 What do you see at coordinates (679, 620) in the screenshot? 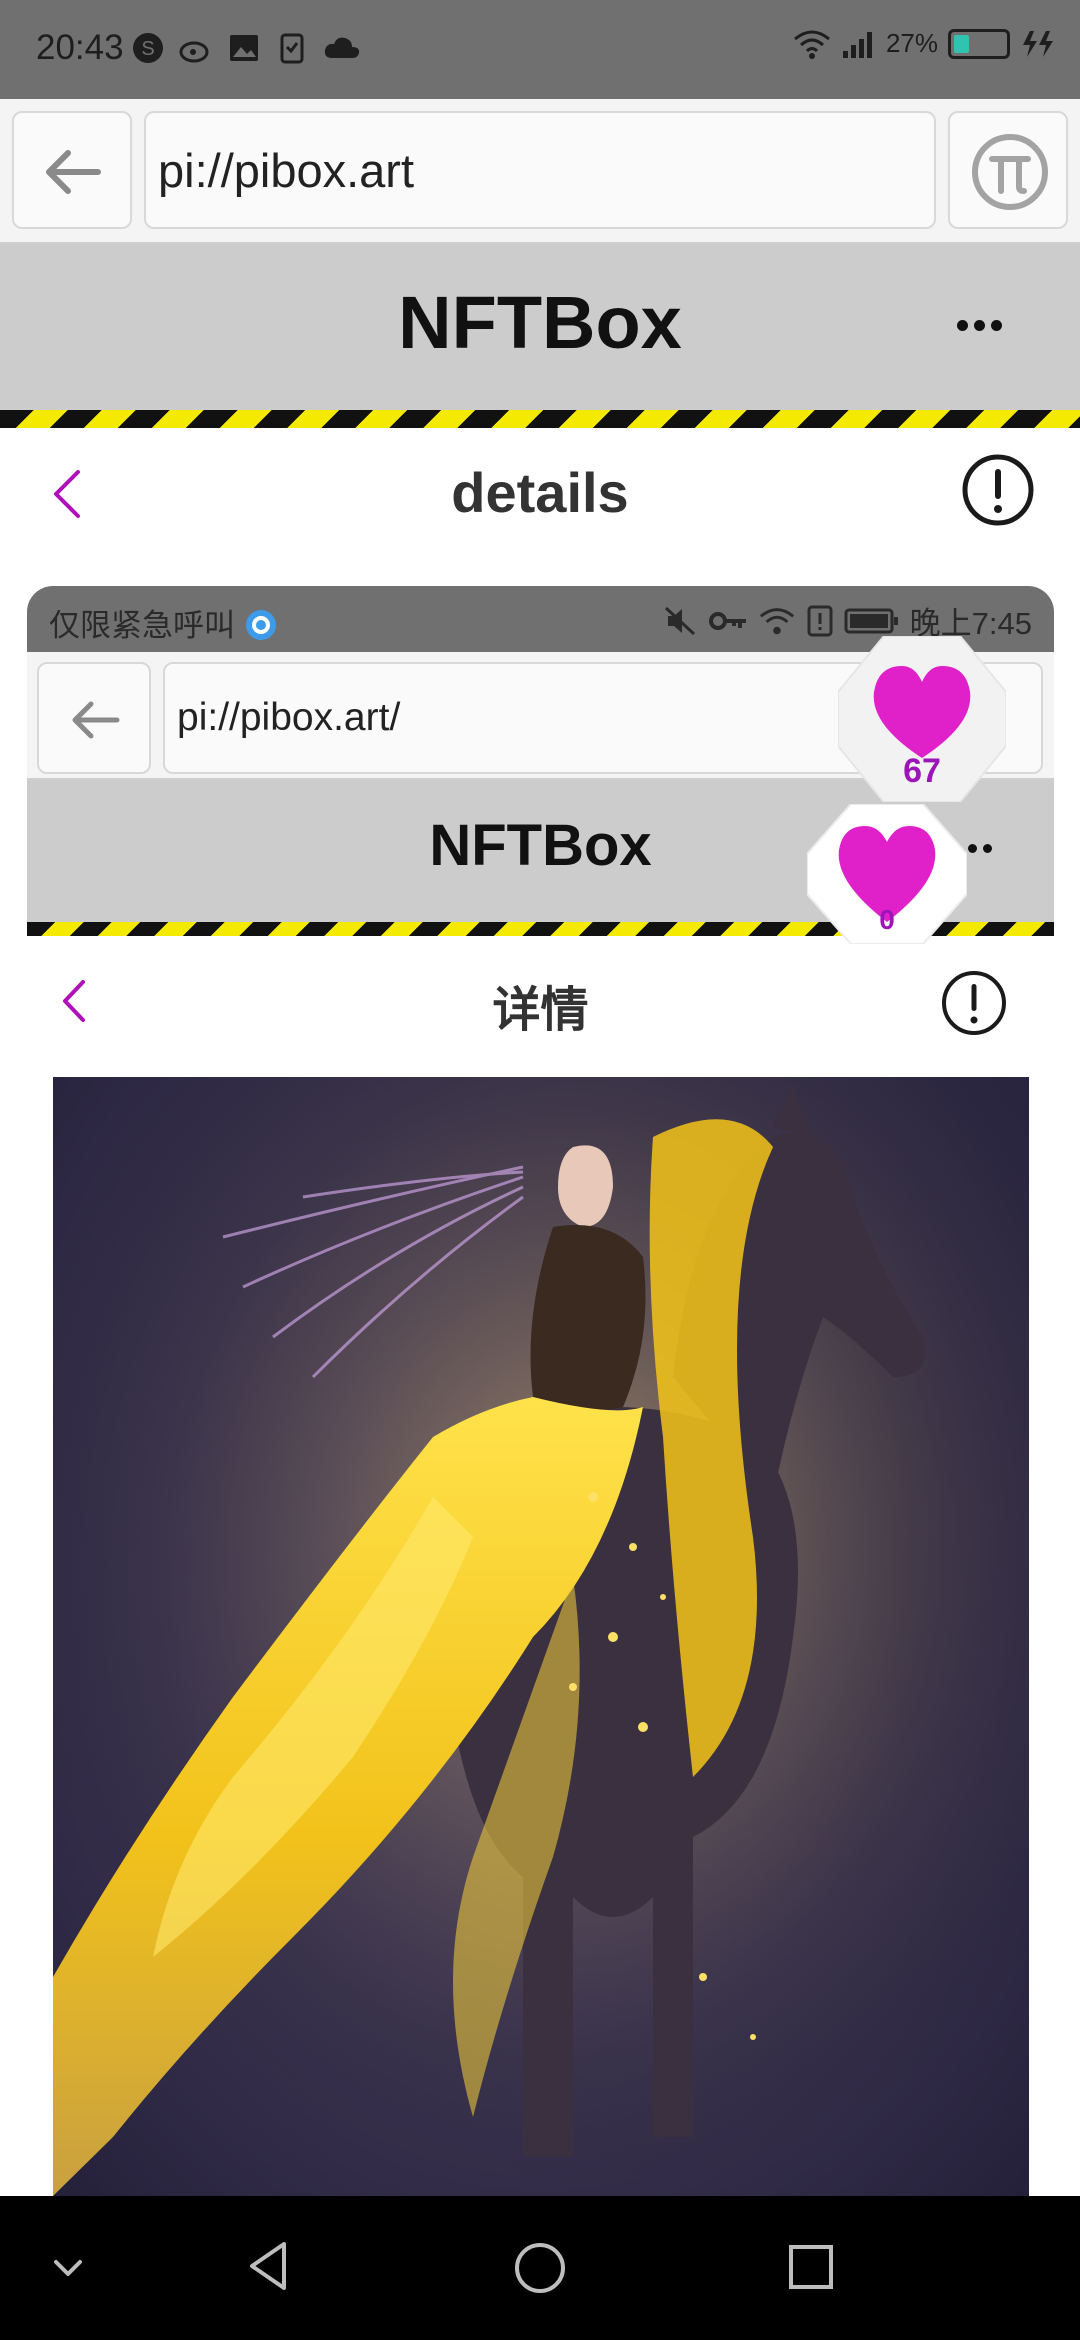
I see `mute-icon` at bounding box center [679, 620].